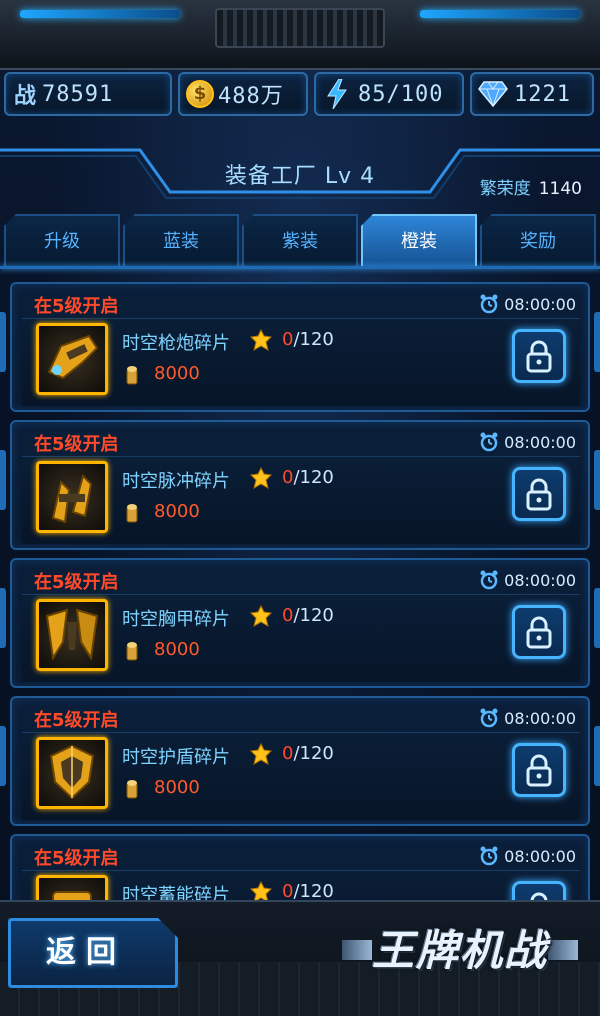 The height and width of the screenshot is (1016, 600). I want to click on energy-storage-icon, so click(72, 895).